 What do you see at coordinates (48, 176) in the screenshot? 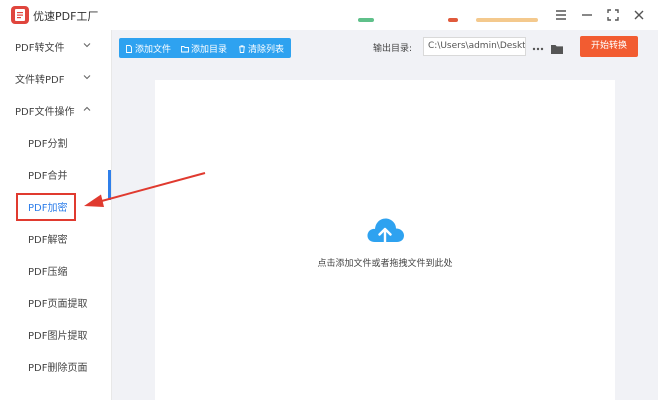
I see `sidebar-item-label: PDF合并` at bounding box center [48, 176].